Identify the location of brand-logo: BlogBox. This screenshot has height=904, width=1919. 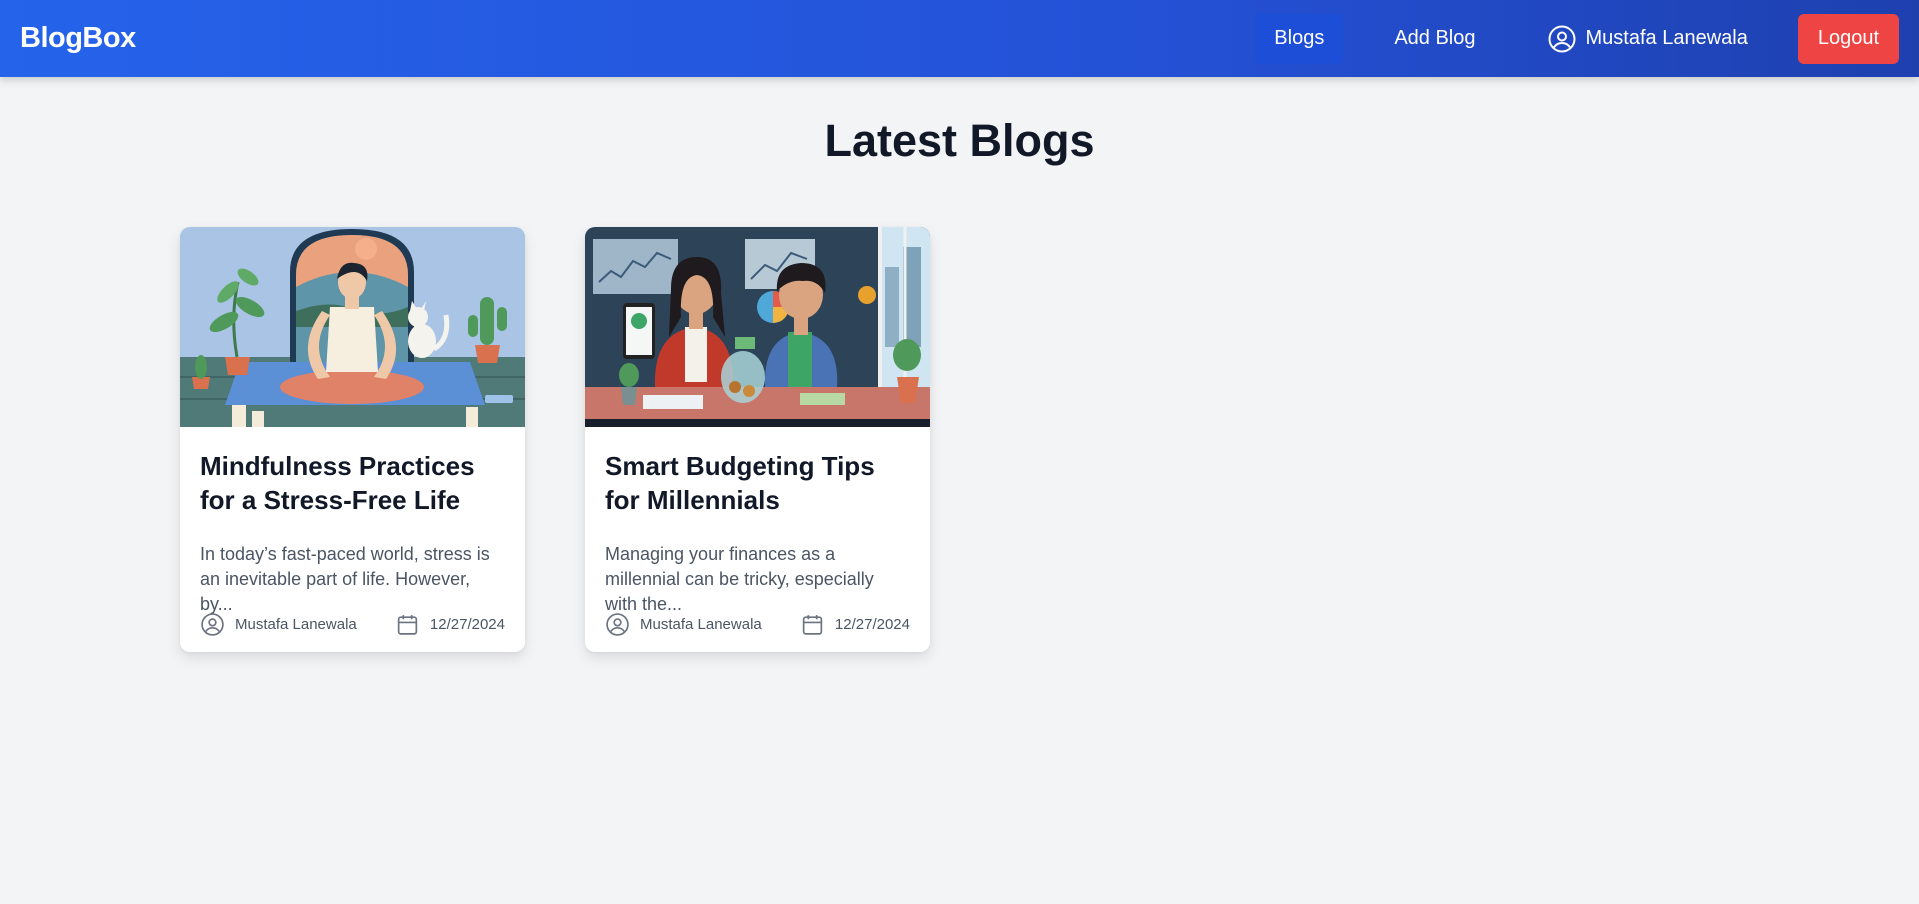
(78, 38).